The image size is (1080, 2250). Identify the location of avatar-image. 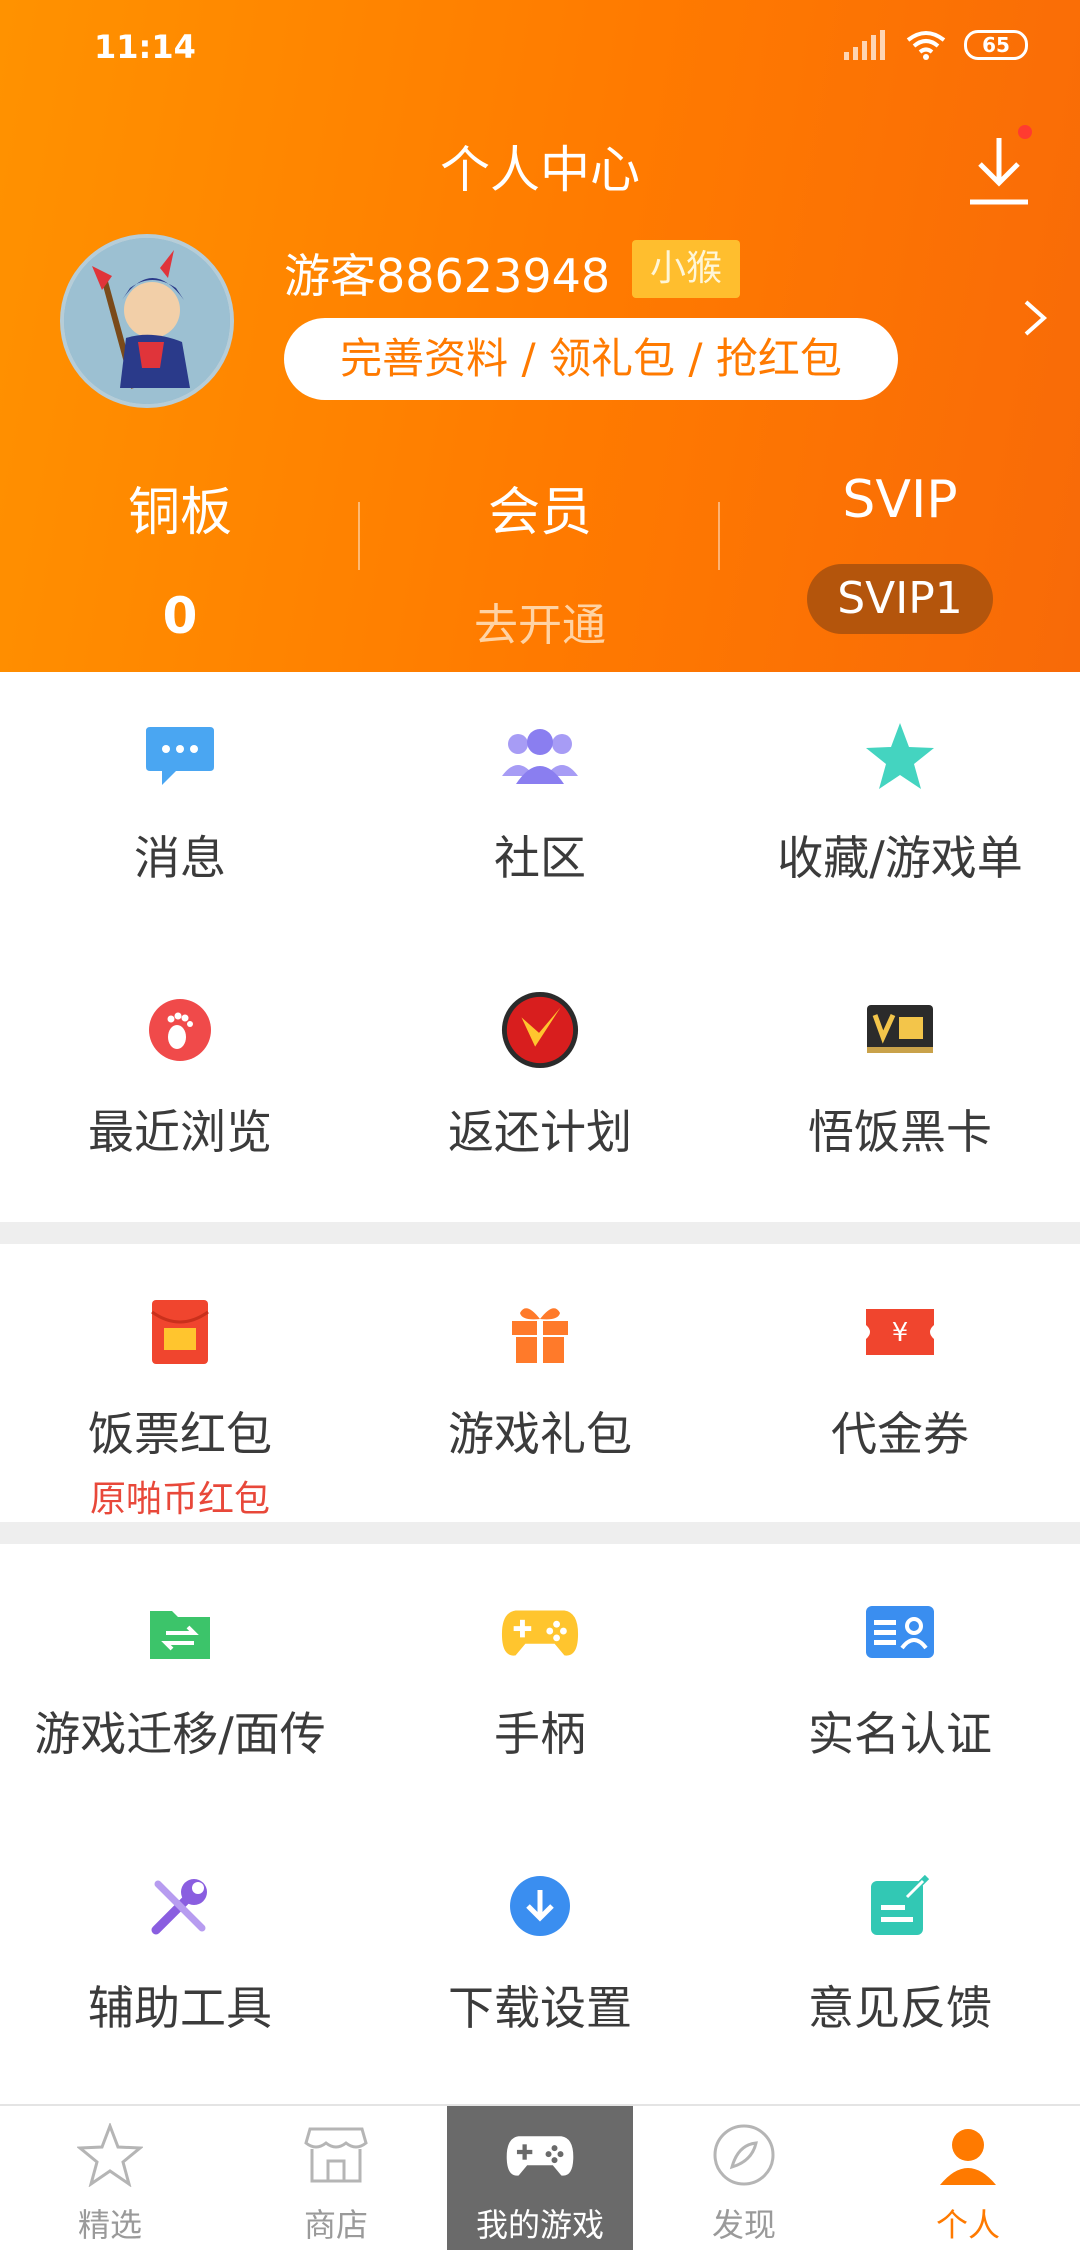
(147, 321).